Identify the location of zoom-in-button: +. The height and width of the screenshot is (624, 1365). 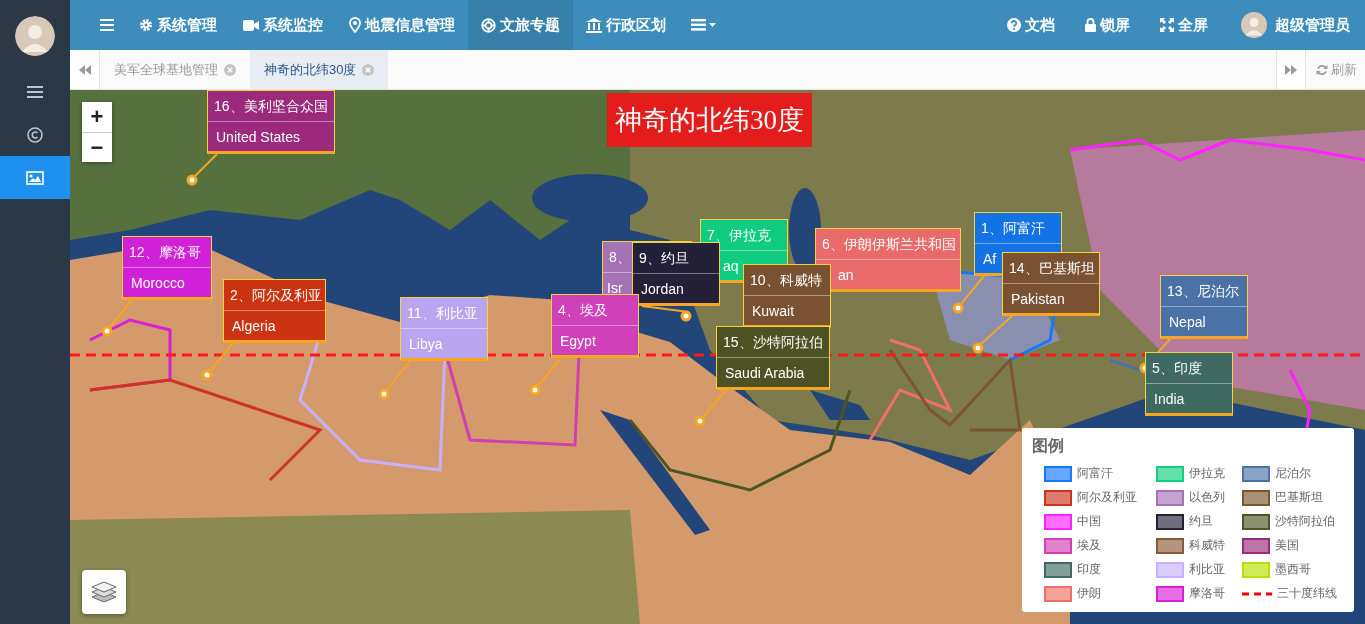
(97, 117).